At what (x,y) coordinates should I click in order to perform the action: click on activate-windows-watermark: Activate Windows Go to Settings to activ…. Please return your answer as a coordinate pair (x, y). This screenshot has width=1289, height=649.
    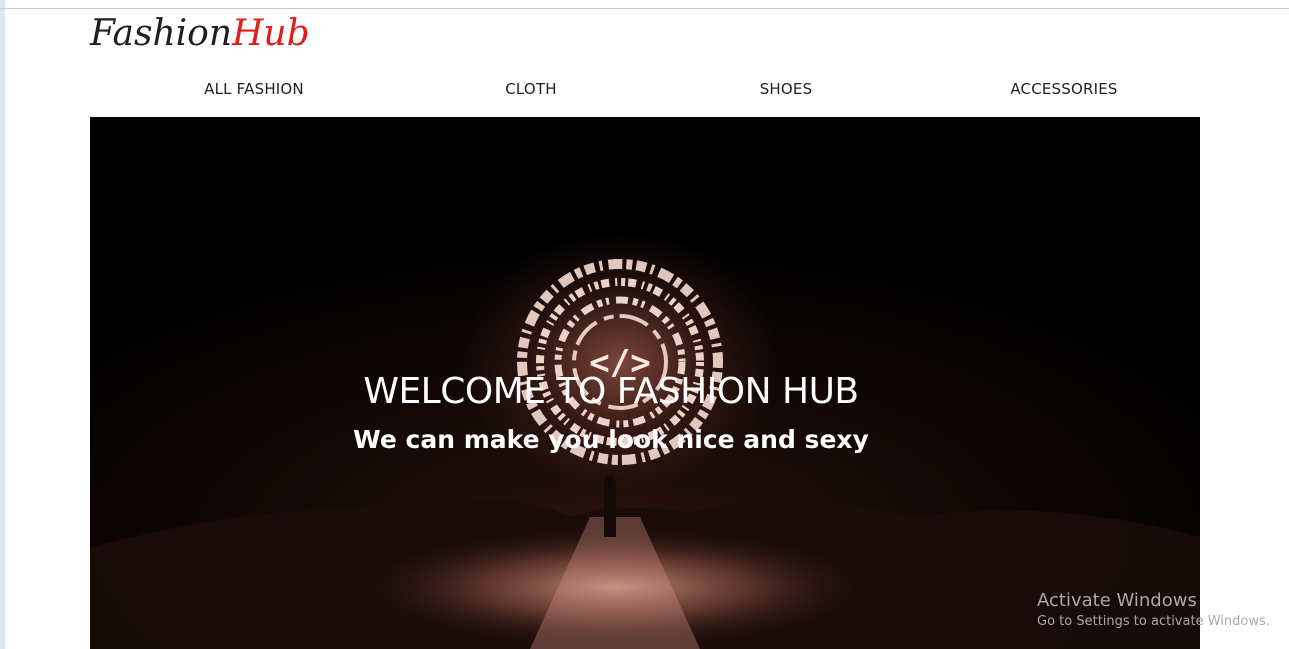
    Looking at the image, I should click on (1153, 611).